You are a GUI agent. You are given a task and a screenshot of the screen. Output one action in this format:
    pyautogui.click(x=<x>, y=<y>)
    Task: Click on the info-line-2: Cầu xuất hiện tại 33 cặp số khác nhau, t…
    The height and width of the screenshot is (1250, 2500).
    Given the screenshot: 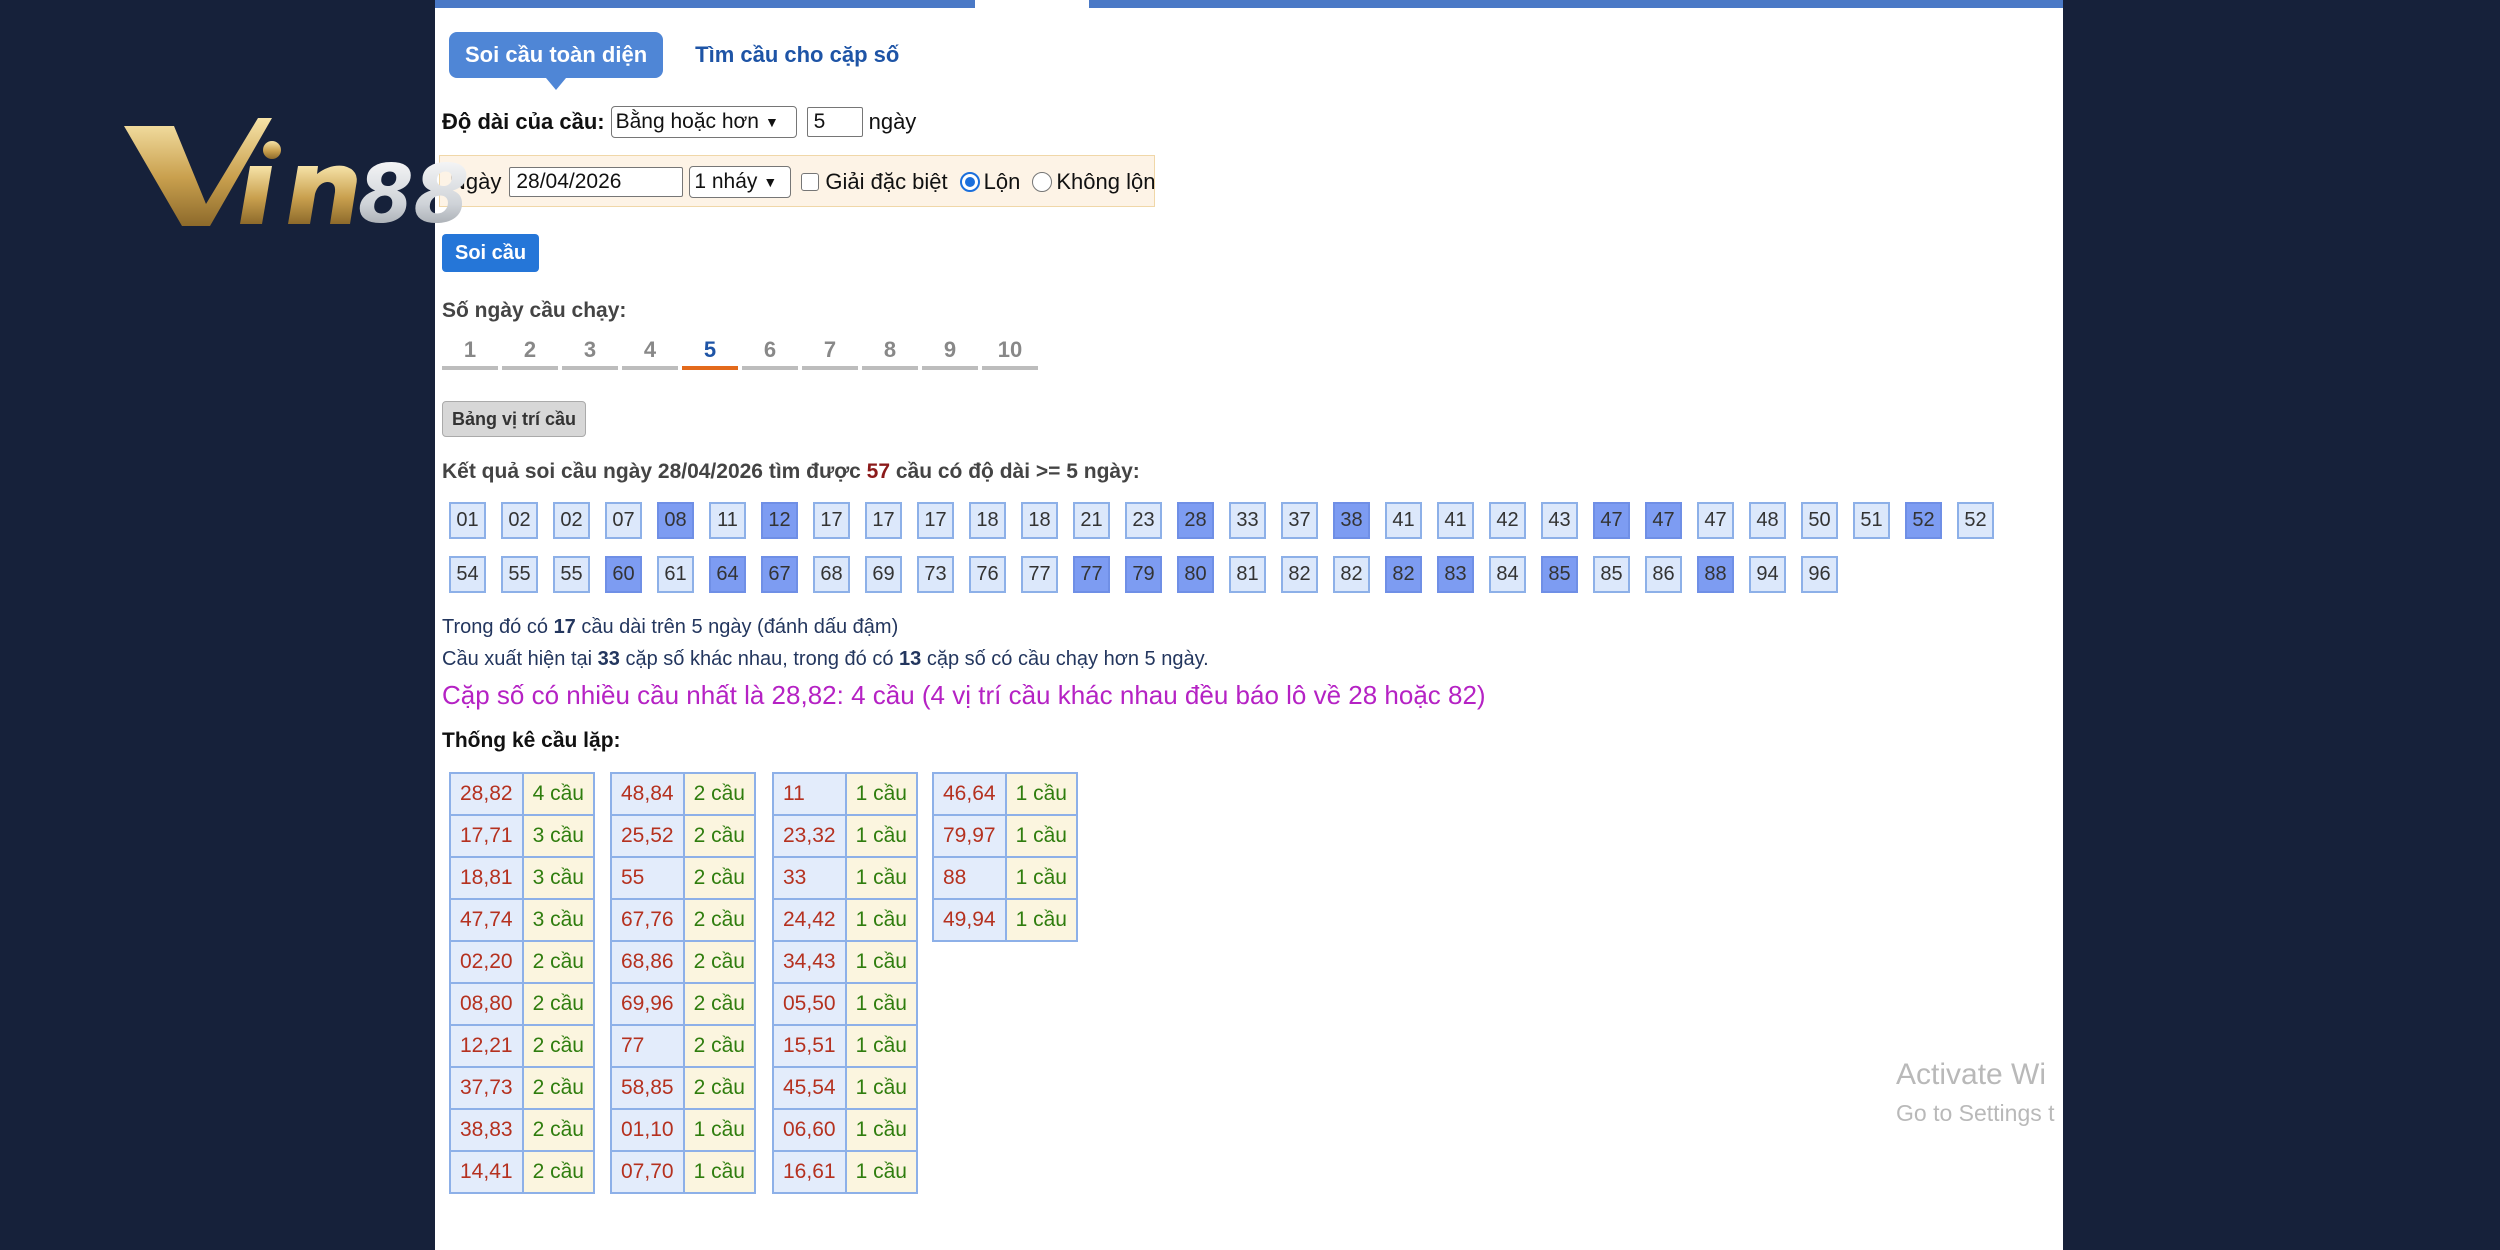 What is the action you would take?
    pyautogui.click(x=825, y=659)
    